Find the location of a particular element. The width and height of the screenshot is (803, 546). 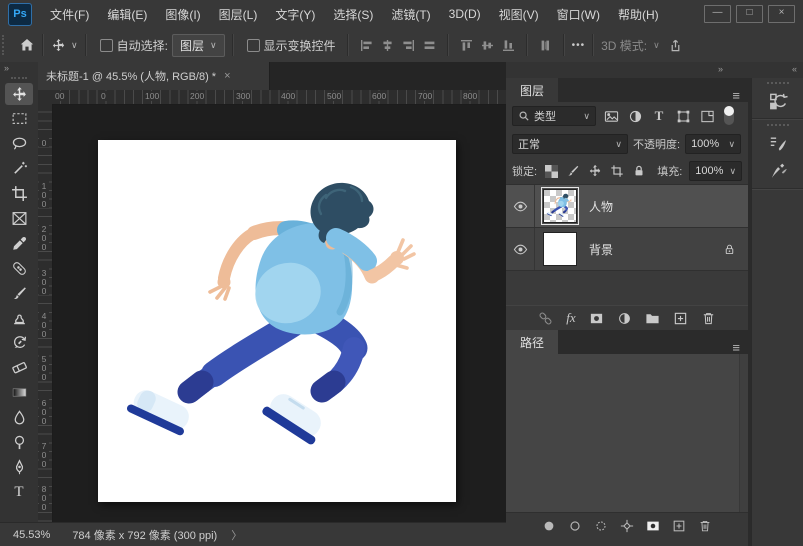

filter-shape-layers-icon is located at coordinates (683, 116).